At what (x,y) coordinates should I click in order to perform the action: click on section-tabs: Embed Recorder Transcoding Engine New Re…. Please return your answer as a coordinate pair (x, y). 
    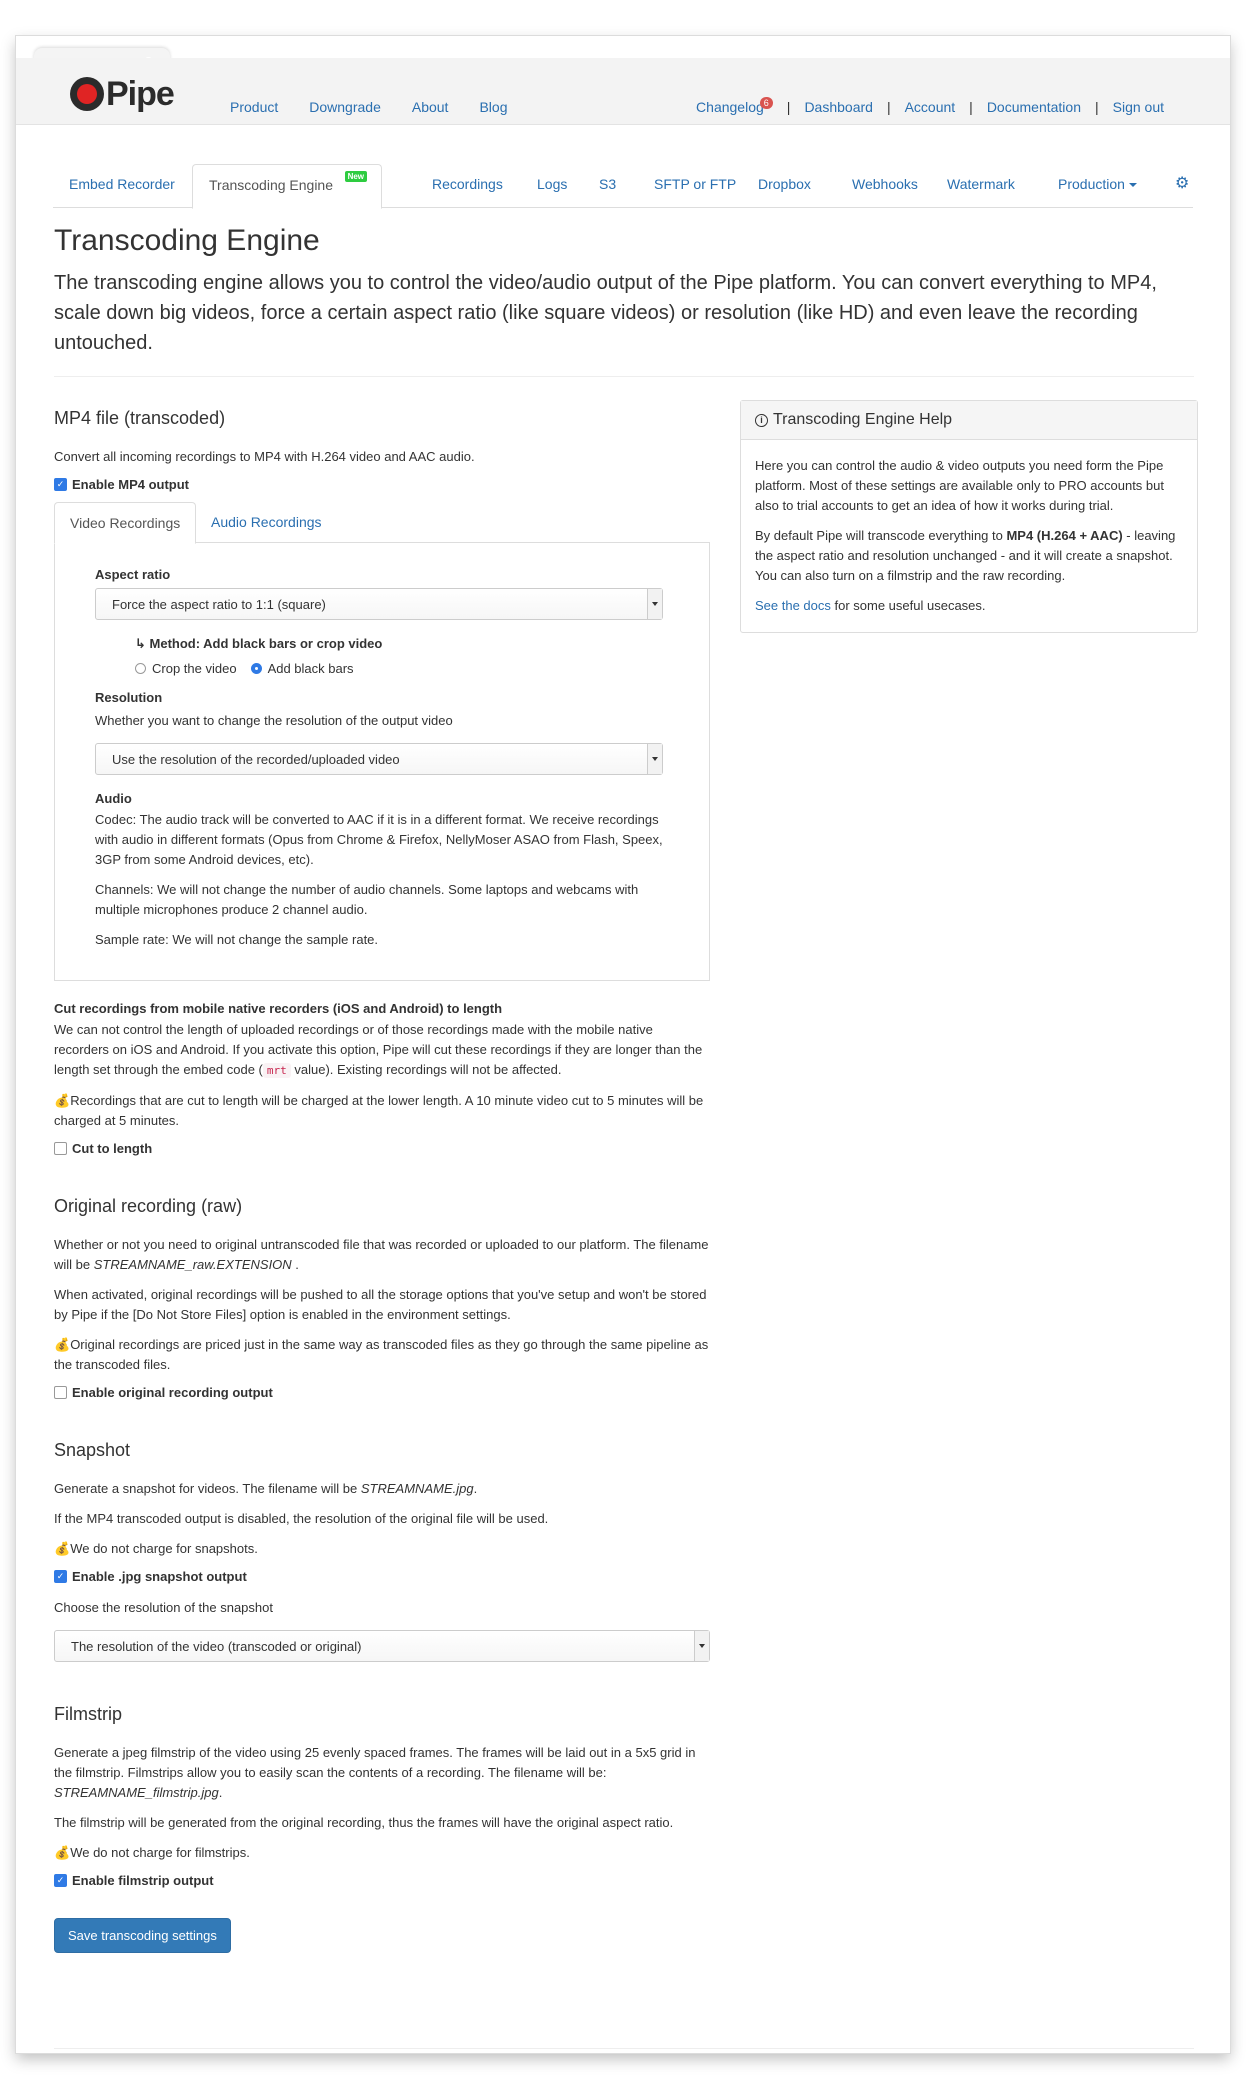
    Looking at the image, I should click on (623, 186).